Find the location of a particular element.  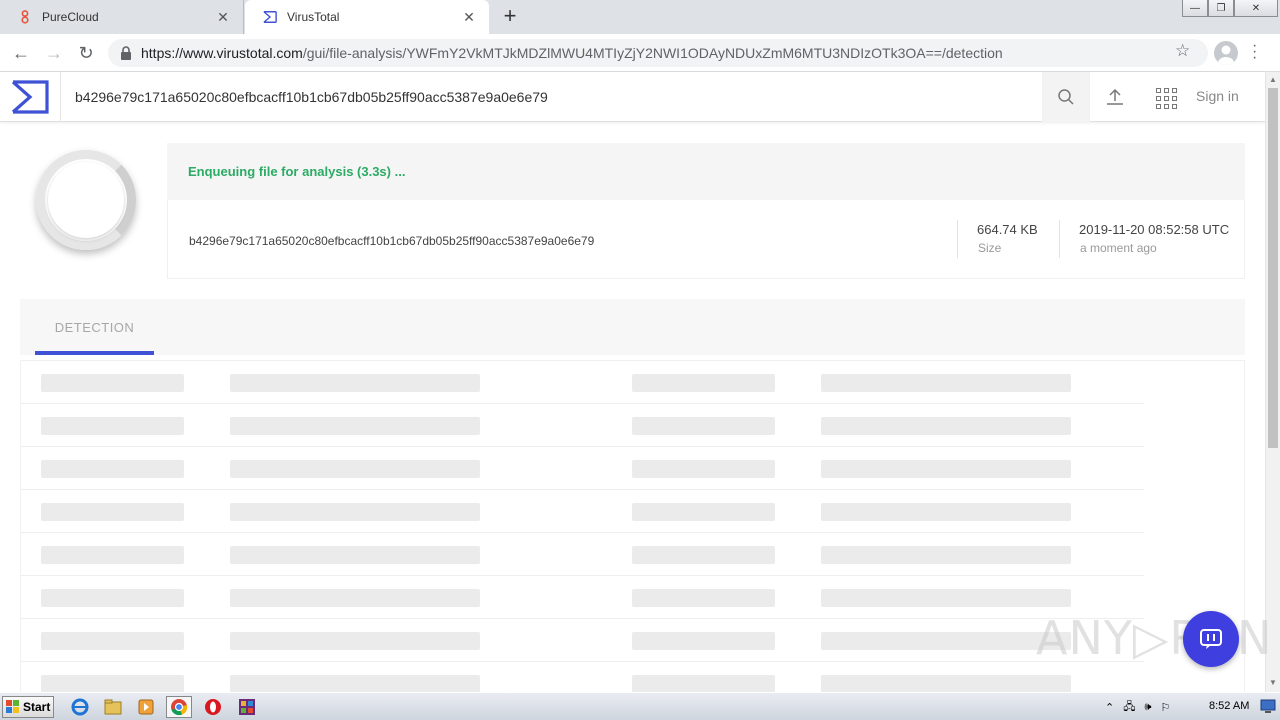

tab-purecloud: PureCloud ✕ is located at coordinates (122, 17).